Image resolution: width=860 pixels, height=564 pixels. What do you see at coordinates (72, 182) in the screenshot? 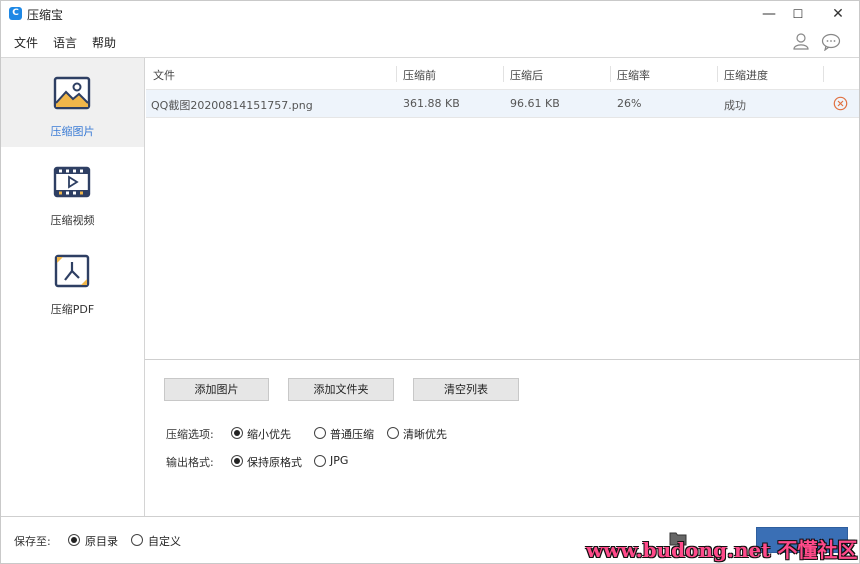
I see `video-icon` at bounding box center [72, 182].